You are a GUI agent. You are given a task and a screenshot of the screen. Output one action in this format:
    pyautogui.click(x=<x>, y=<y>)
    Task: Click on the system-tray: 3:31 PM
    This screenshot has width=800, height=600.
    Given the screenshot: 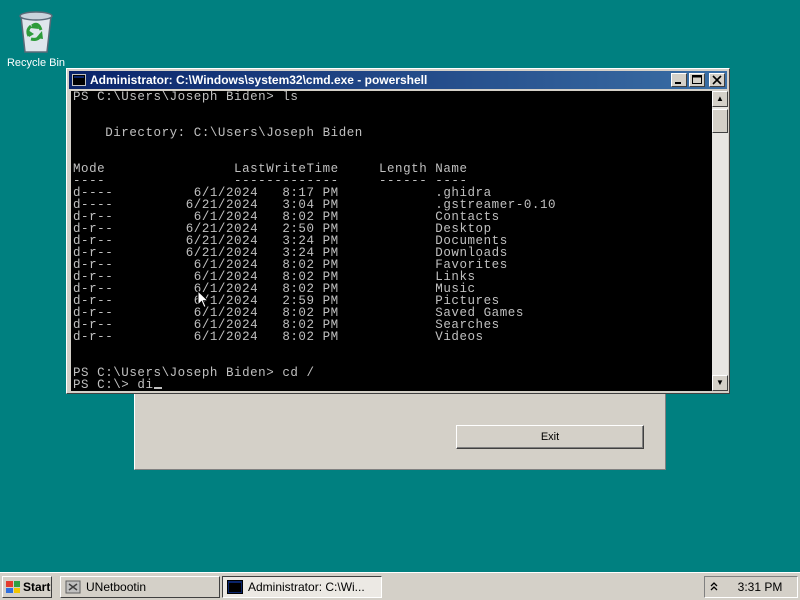 What is the action you would take?
    pyautogui.click(x=751, y=587)
    